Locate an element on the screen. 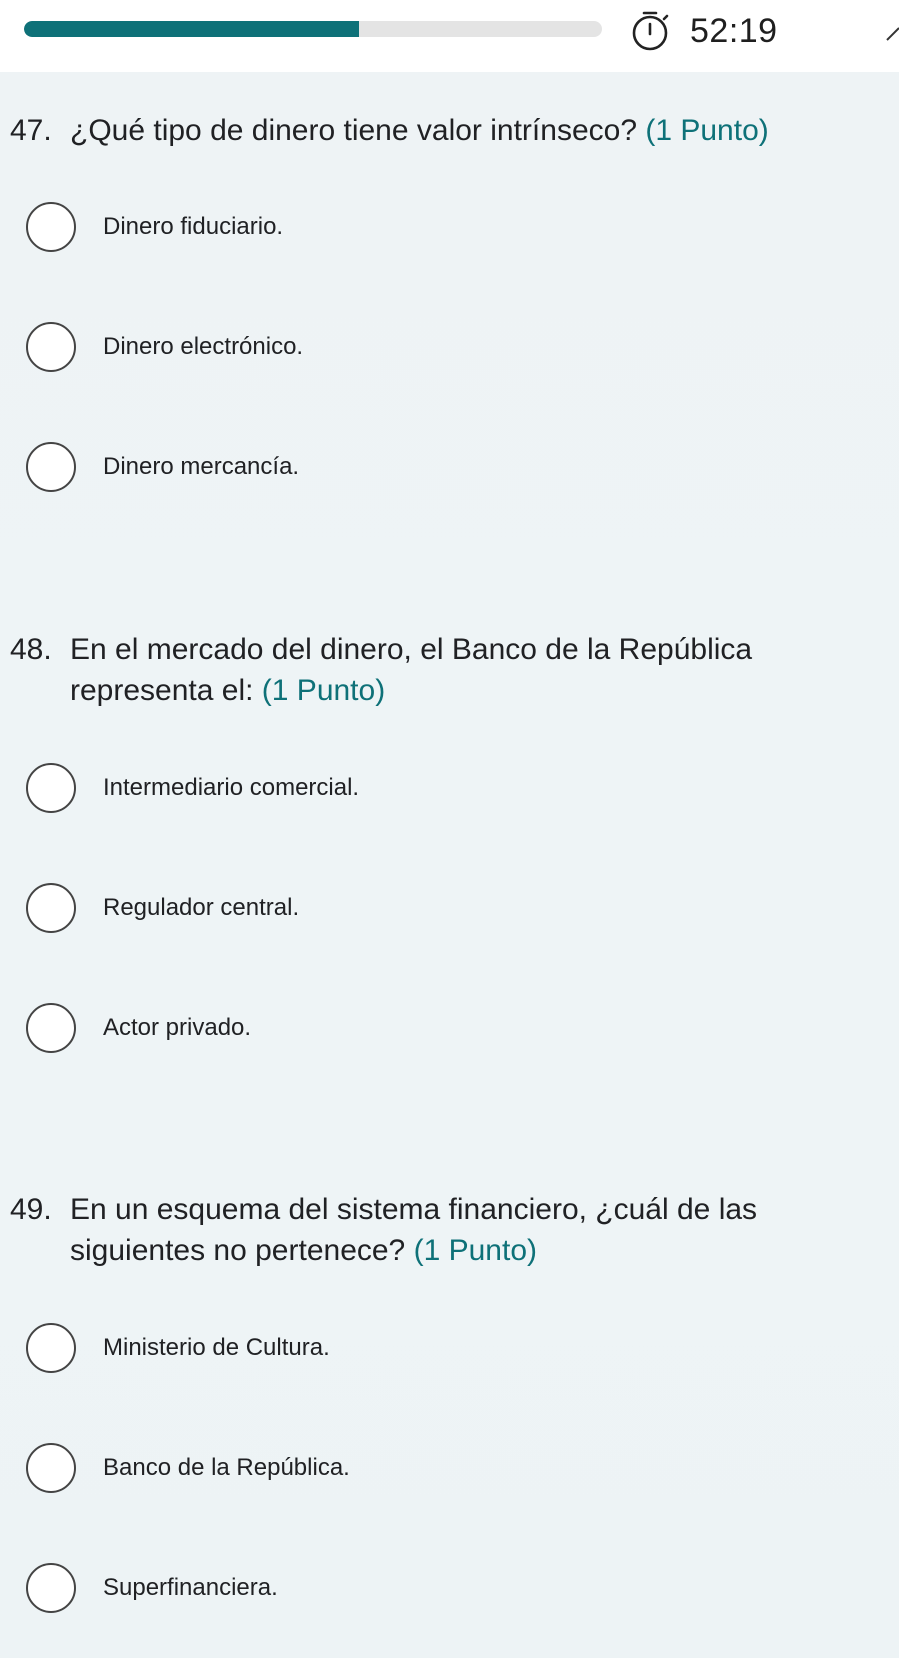 This screenshot has width=899, height=1658. collapse-chevron-icon is located at coordinates (892, 32).